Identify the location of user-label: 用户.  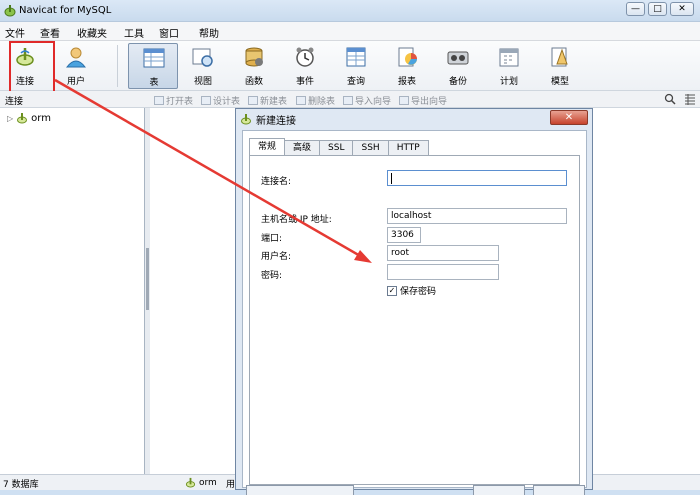
(75, 82).